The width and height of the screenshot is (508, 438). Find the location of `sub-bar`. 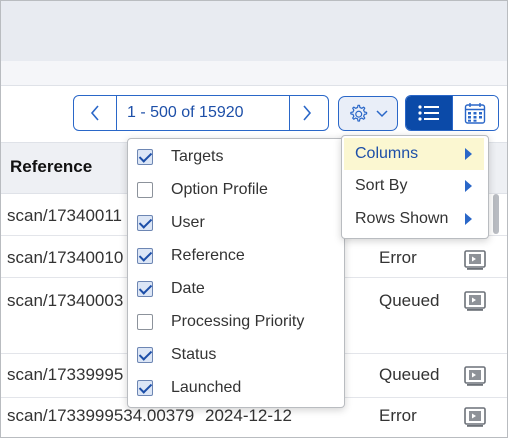

sub-bar is located at coordinates (254, 73).